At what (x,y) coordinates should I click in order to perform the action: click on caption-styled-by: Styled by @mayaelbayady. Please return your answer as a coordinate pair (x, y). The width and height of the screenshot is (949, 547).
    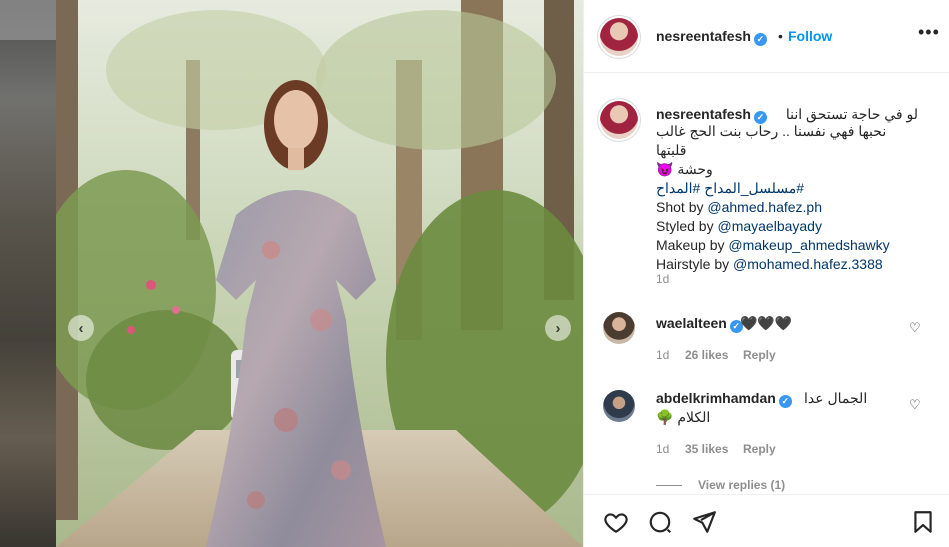
    Looking at the image, I should click on (787, 226).